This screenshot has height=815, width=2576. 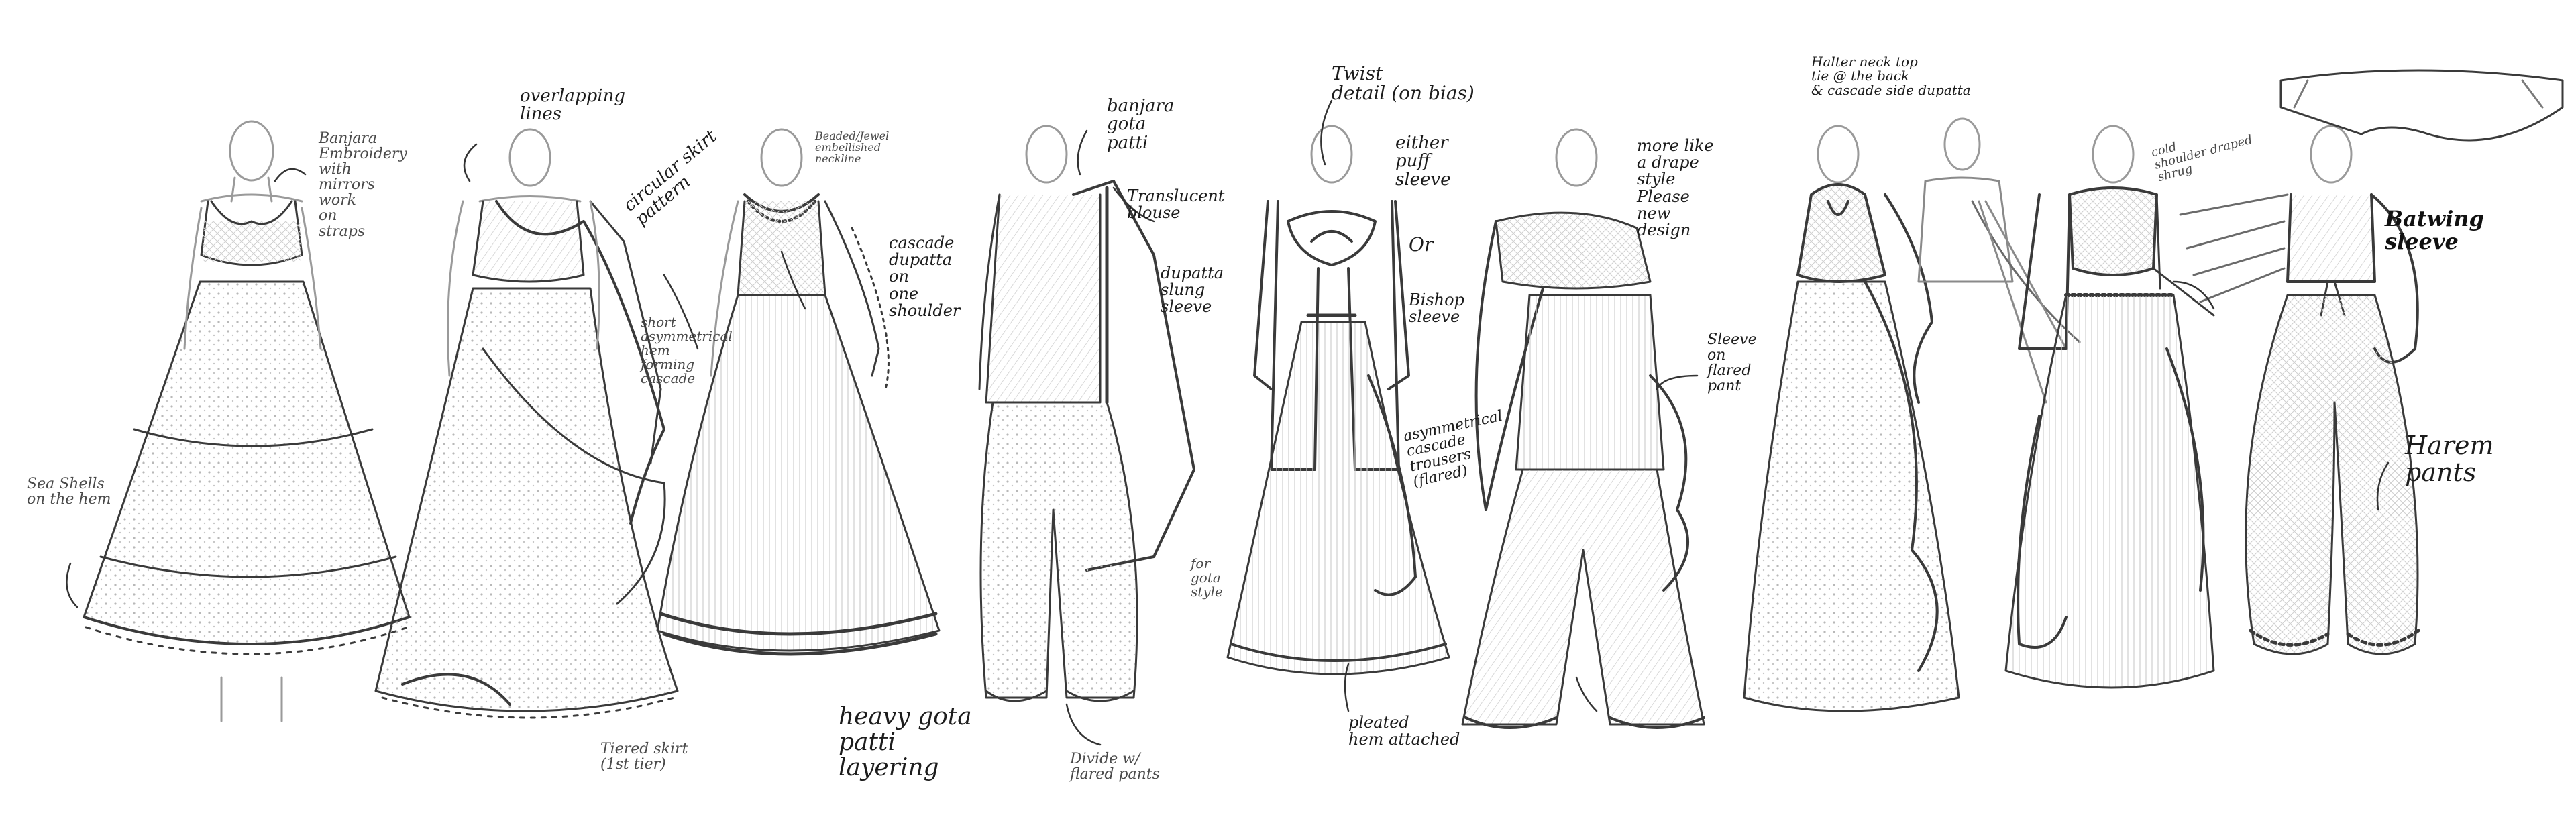 I want to click on note-tiered-skirt: Tiered skirt (1st tier), so click(x=644, y=757).